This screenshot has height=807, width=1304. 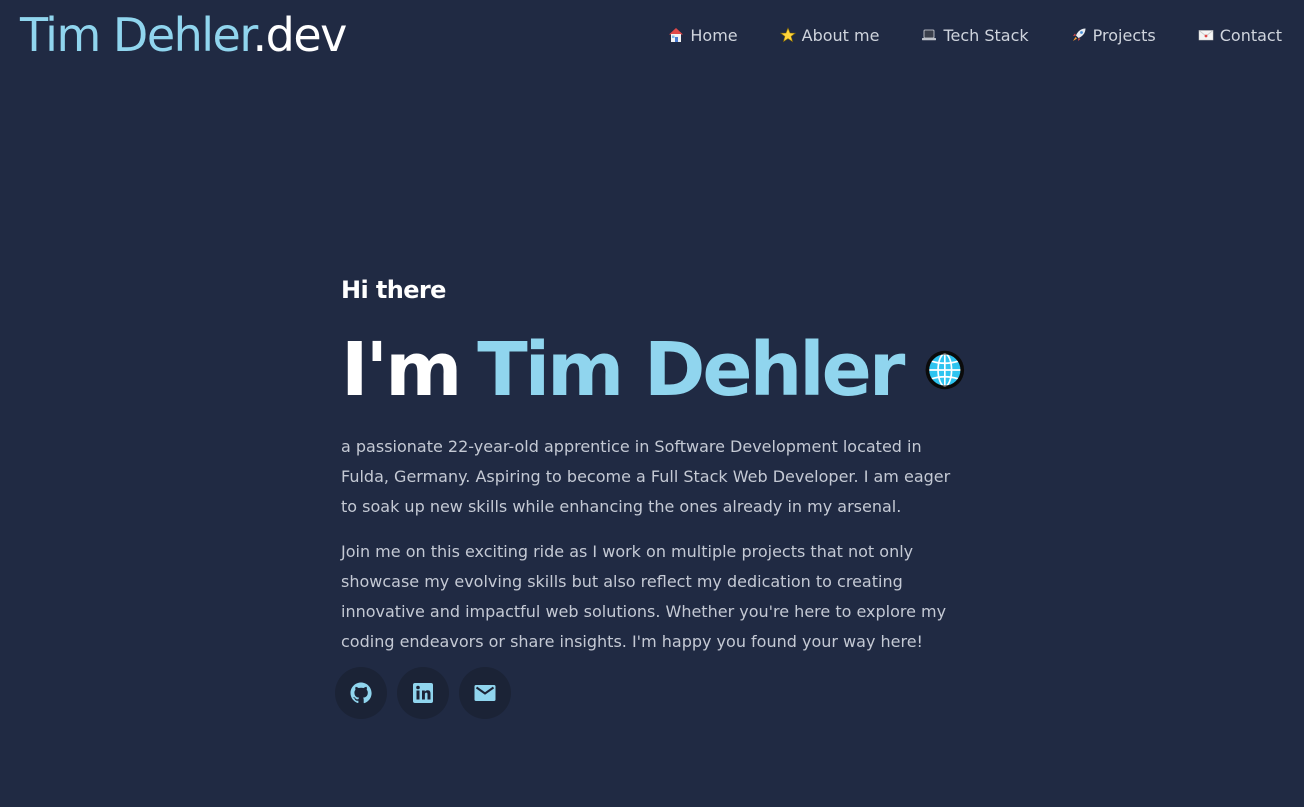 I want to click on nav-label: About me, so click(x=840, y=35).